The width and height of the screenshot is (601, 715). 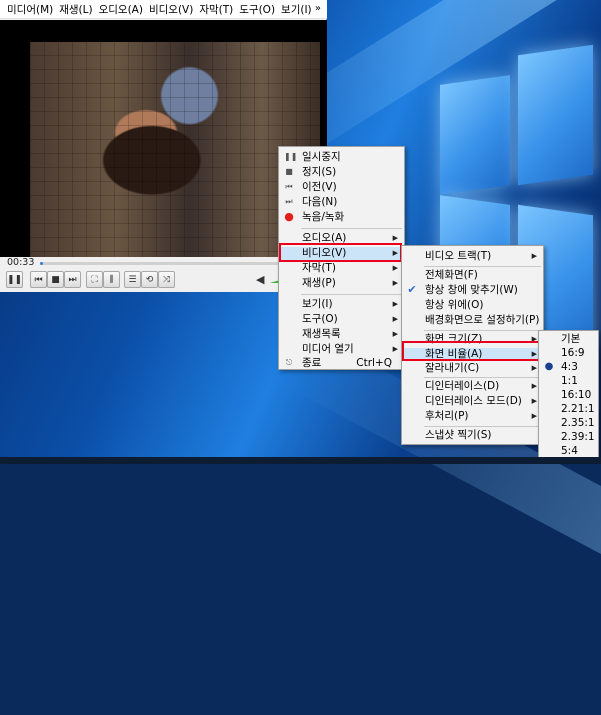 What do you see at coordinates (472, 401) in the screenshot?
I see `menu-item-deinterlace-mode: 디인터레이스 모드(D) ▶` at bounding box center [472, 401].